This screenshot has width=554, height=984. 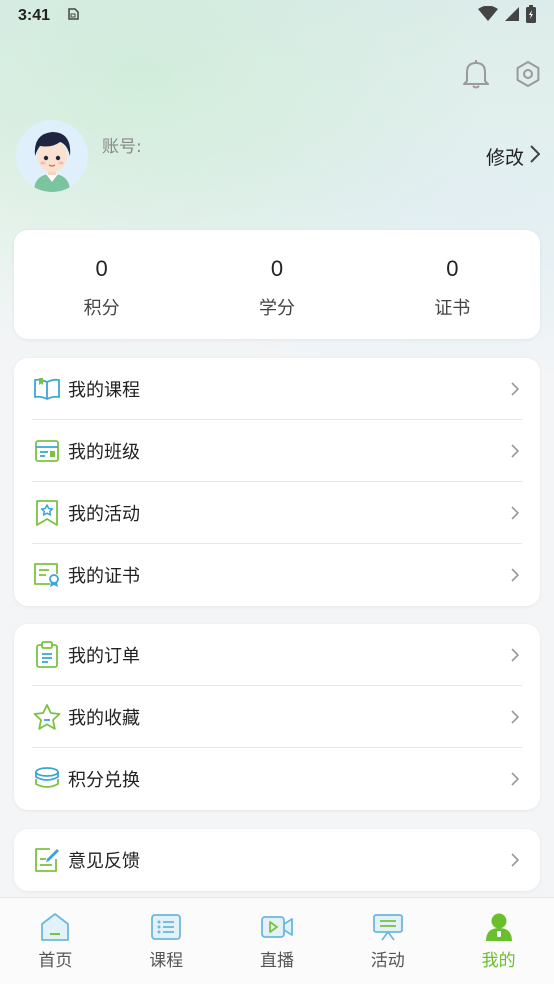 I want to click on menu-item-my-favorites: 我的收藏, so click(x=277, y=717).